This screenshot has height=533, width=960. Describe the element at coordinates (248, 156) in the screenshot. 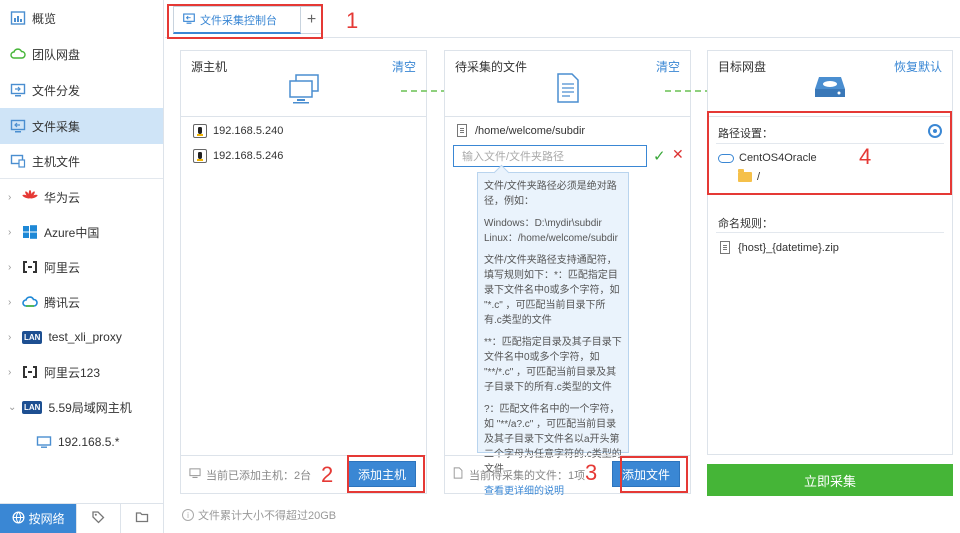

I see `host-ip: 192.168.5.246` at that location.